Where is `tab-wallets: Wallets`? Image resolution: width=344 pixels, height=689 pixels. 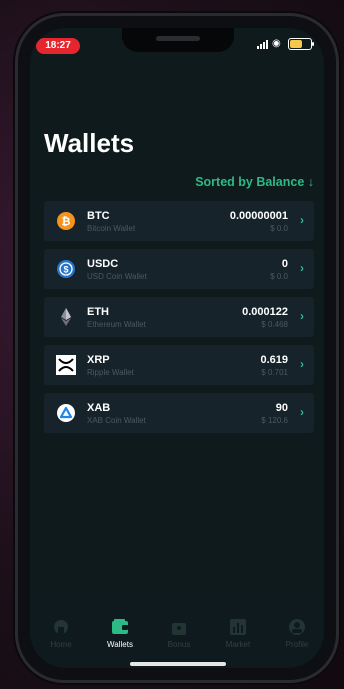 tab-wallets: Wallets is located at coordinates (120, 633).